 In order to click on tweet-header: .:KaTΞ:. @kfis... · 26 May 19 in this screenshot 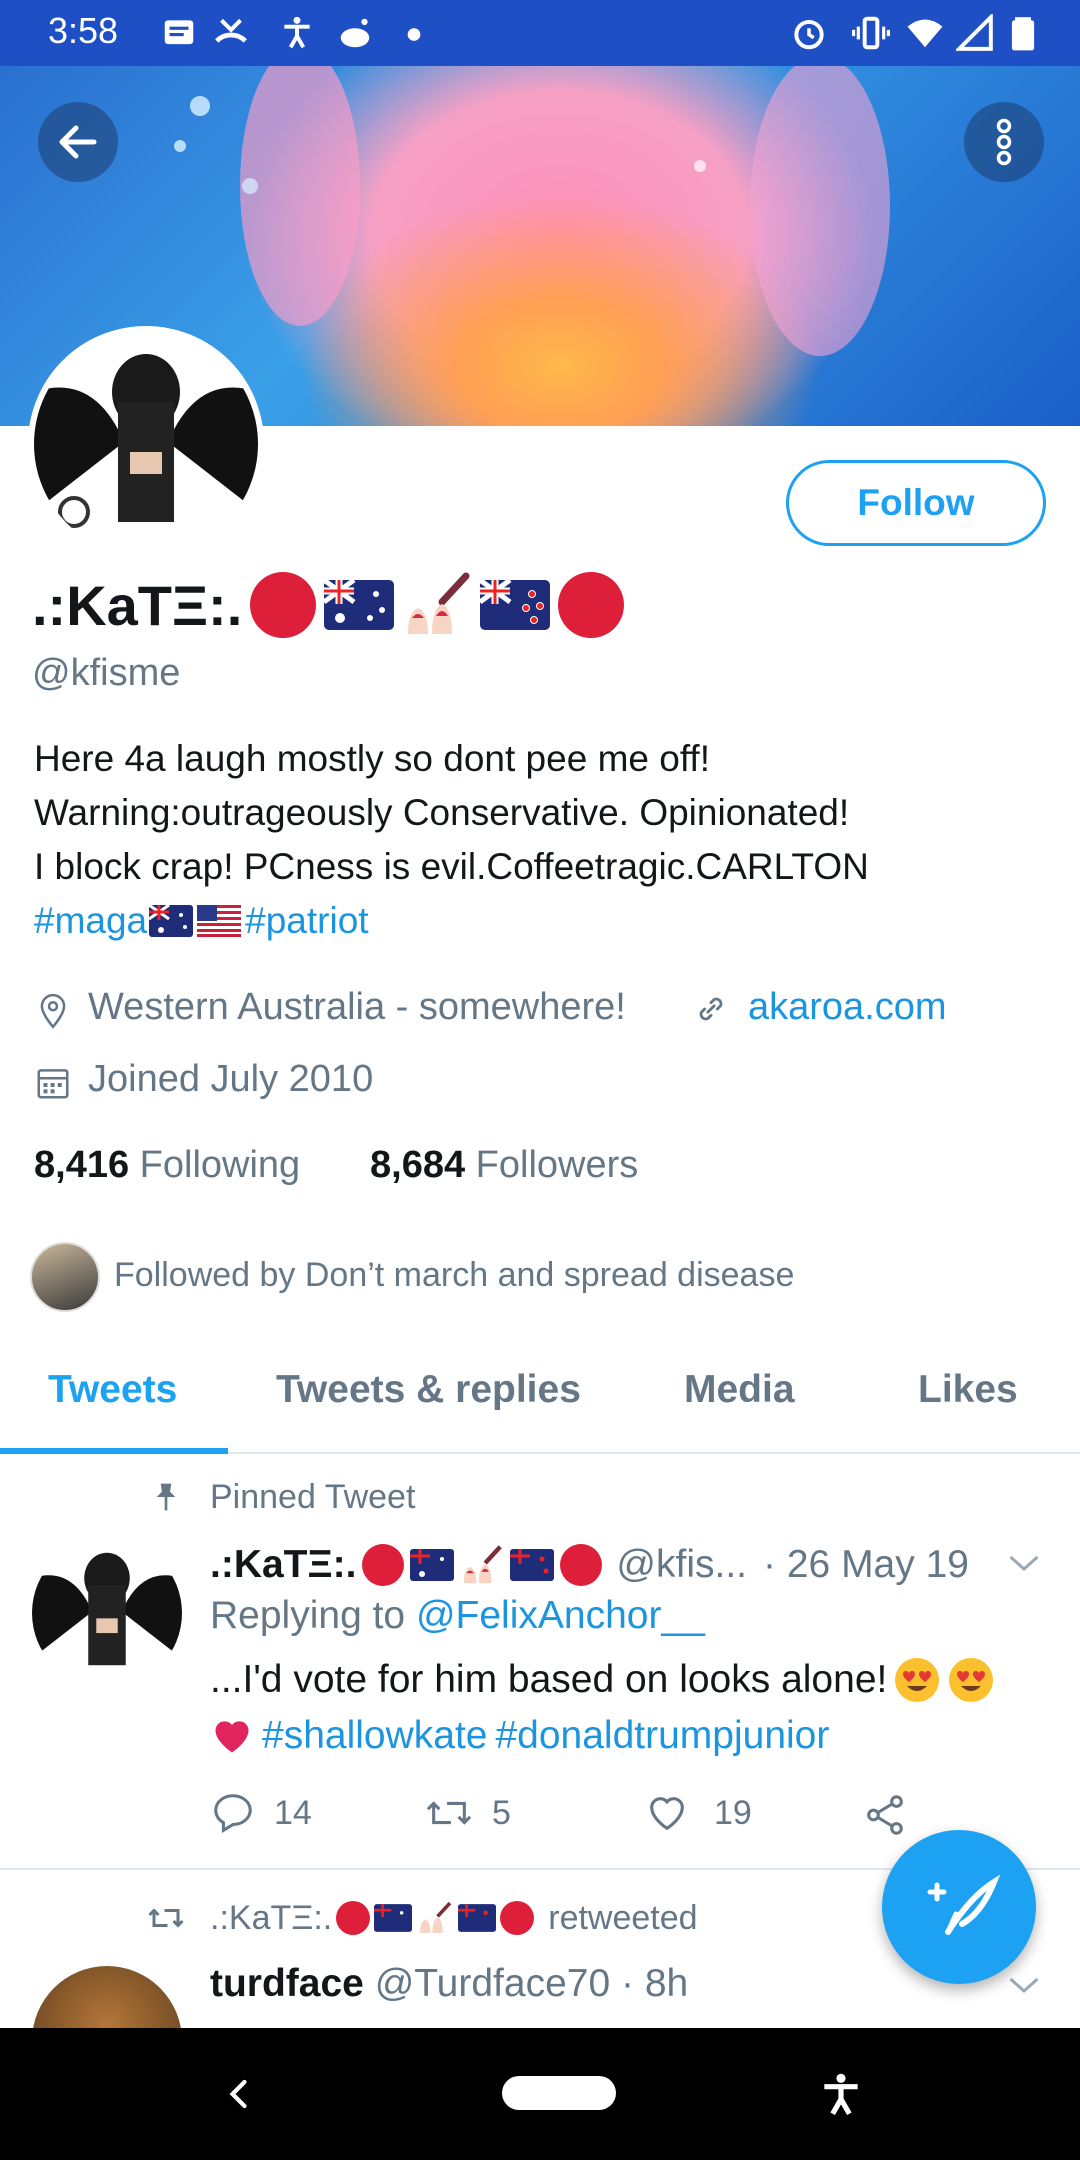, I will do `click(589, 1565)`.